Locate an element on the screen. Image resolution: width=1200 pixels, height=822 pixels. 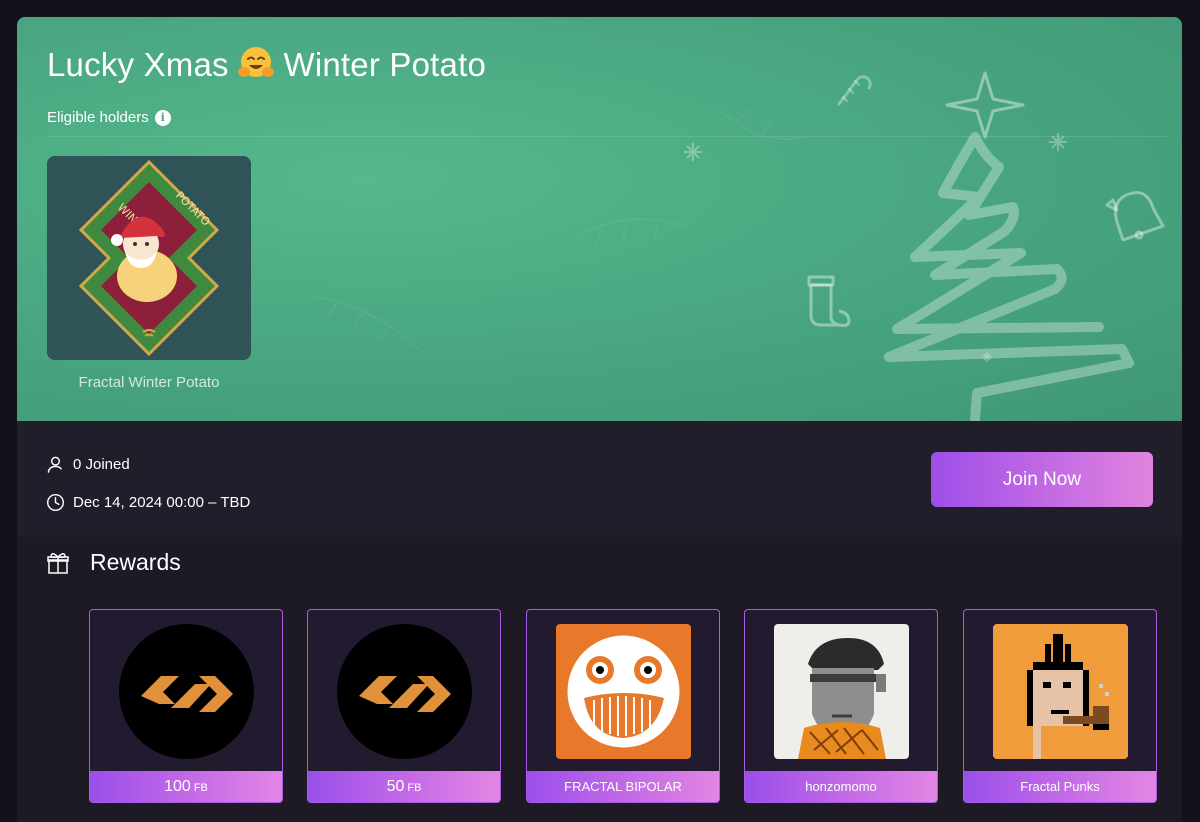
reward-label: honzomomo is located at coordinates (841, 786).